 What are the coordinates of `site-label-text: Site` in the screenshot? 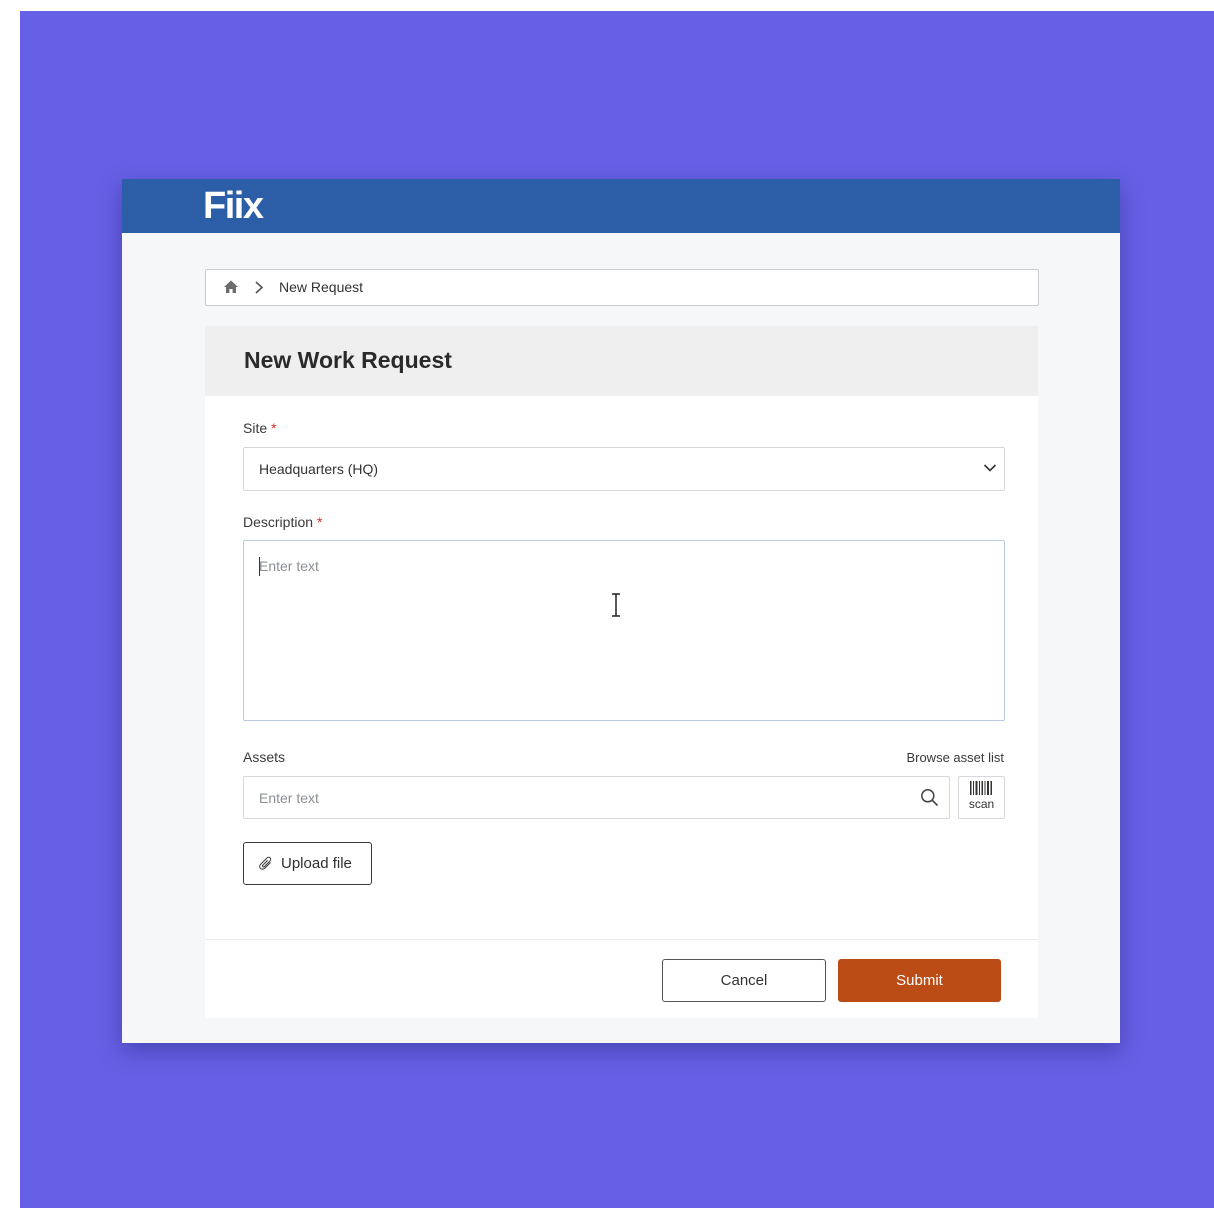 It's located at (255, 428).